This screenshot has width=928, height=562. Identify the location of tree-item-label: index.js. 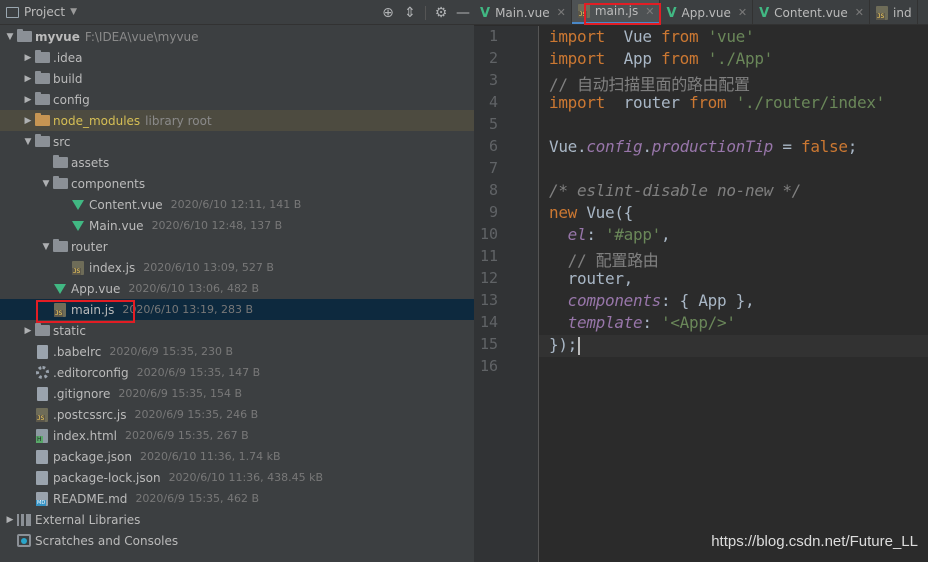
(112, 267).